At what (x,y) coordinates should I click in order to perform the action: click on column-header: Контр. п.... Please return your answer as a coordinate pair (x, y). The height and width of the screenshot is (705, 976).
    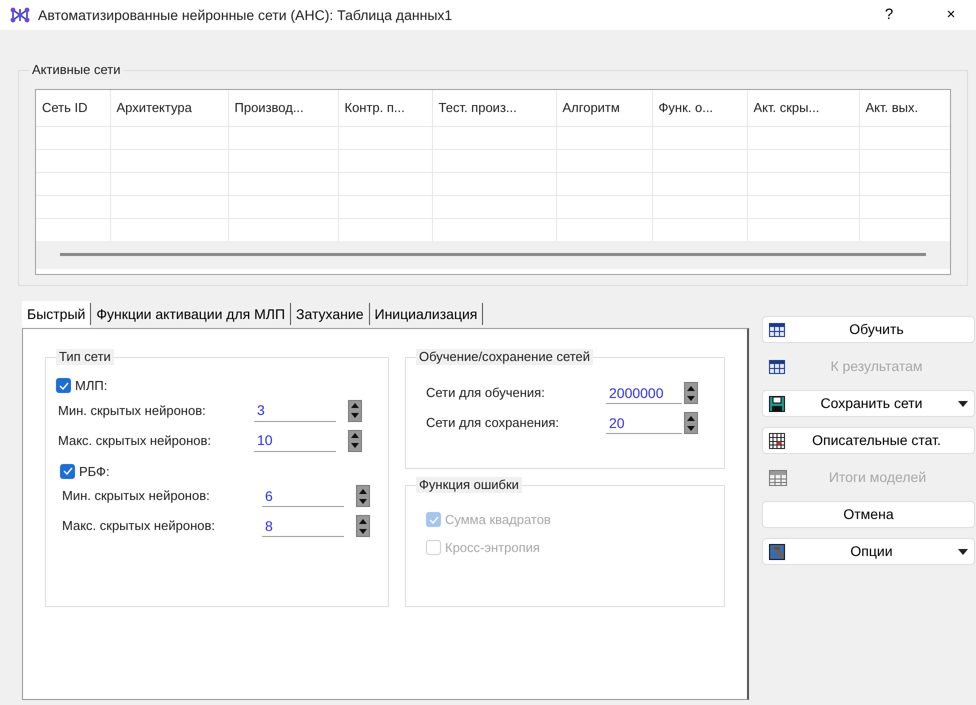
    Looking at the image, I should click on (385, 108).